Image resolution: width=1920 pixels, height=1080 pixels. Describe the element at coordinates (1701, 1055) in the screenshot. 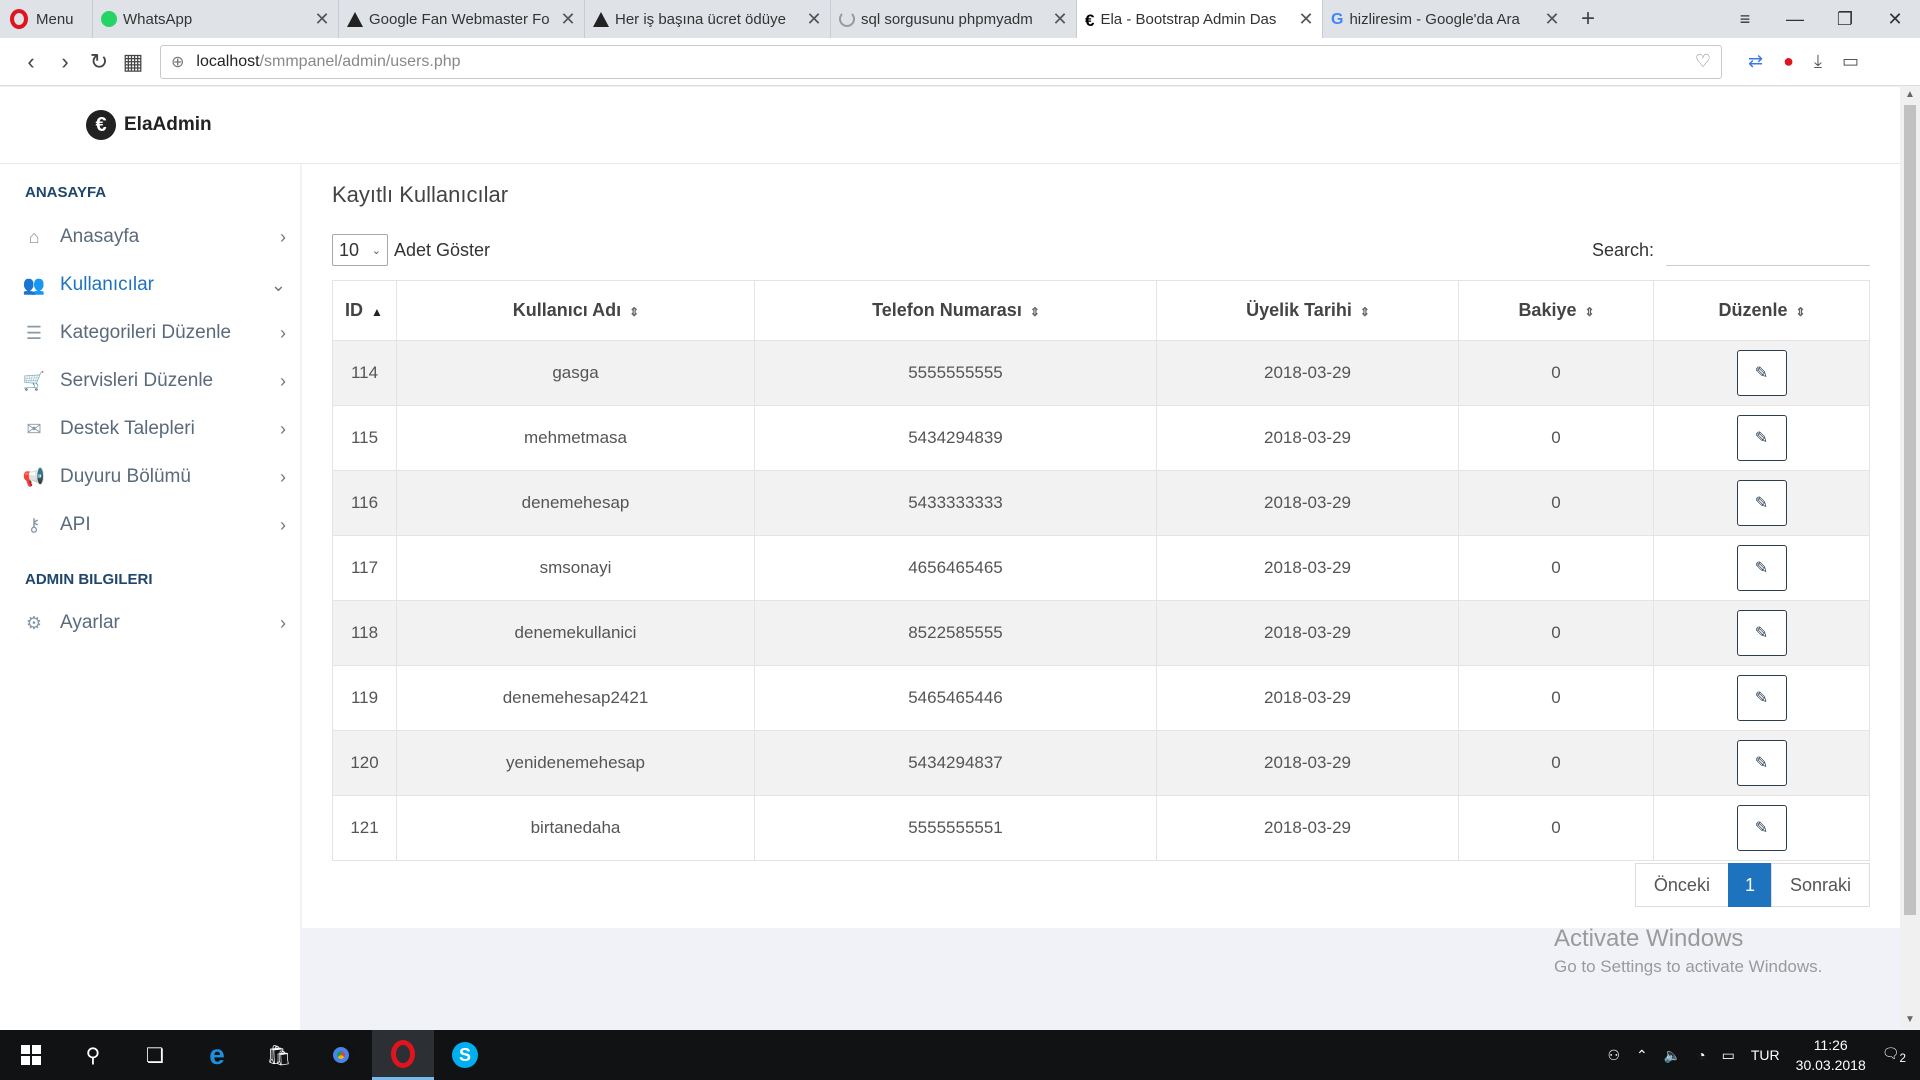

I see `wifi-icon: ◔` at that location.